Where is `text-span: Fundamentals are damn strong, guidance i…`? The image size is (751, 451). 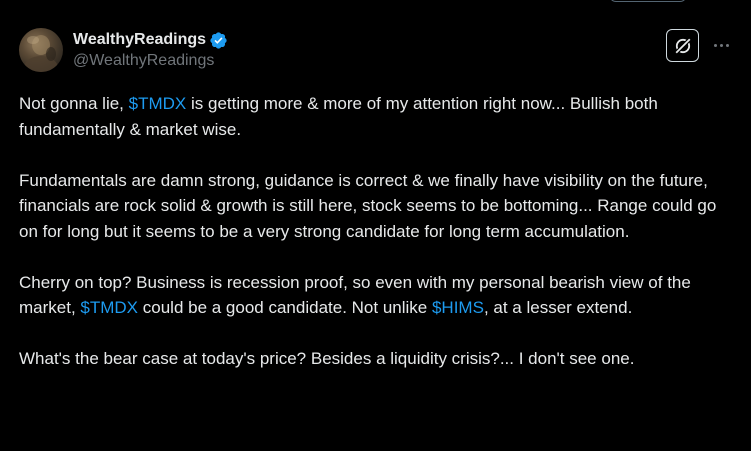
text-span: Fundamentals are damn strong, guidance i… is located at coordinates (368, 205).